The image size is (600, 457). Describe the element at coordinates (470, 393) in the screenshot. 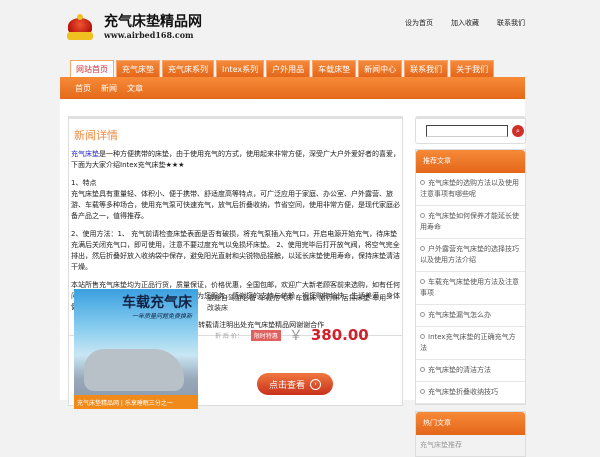

I see `list-item: 充气床垫折叠收纳技巧` at that location.